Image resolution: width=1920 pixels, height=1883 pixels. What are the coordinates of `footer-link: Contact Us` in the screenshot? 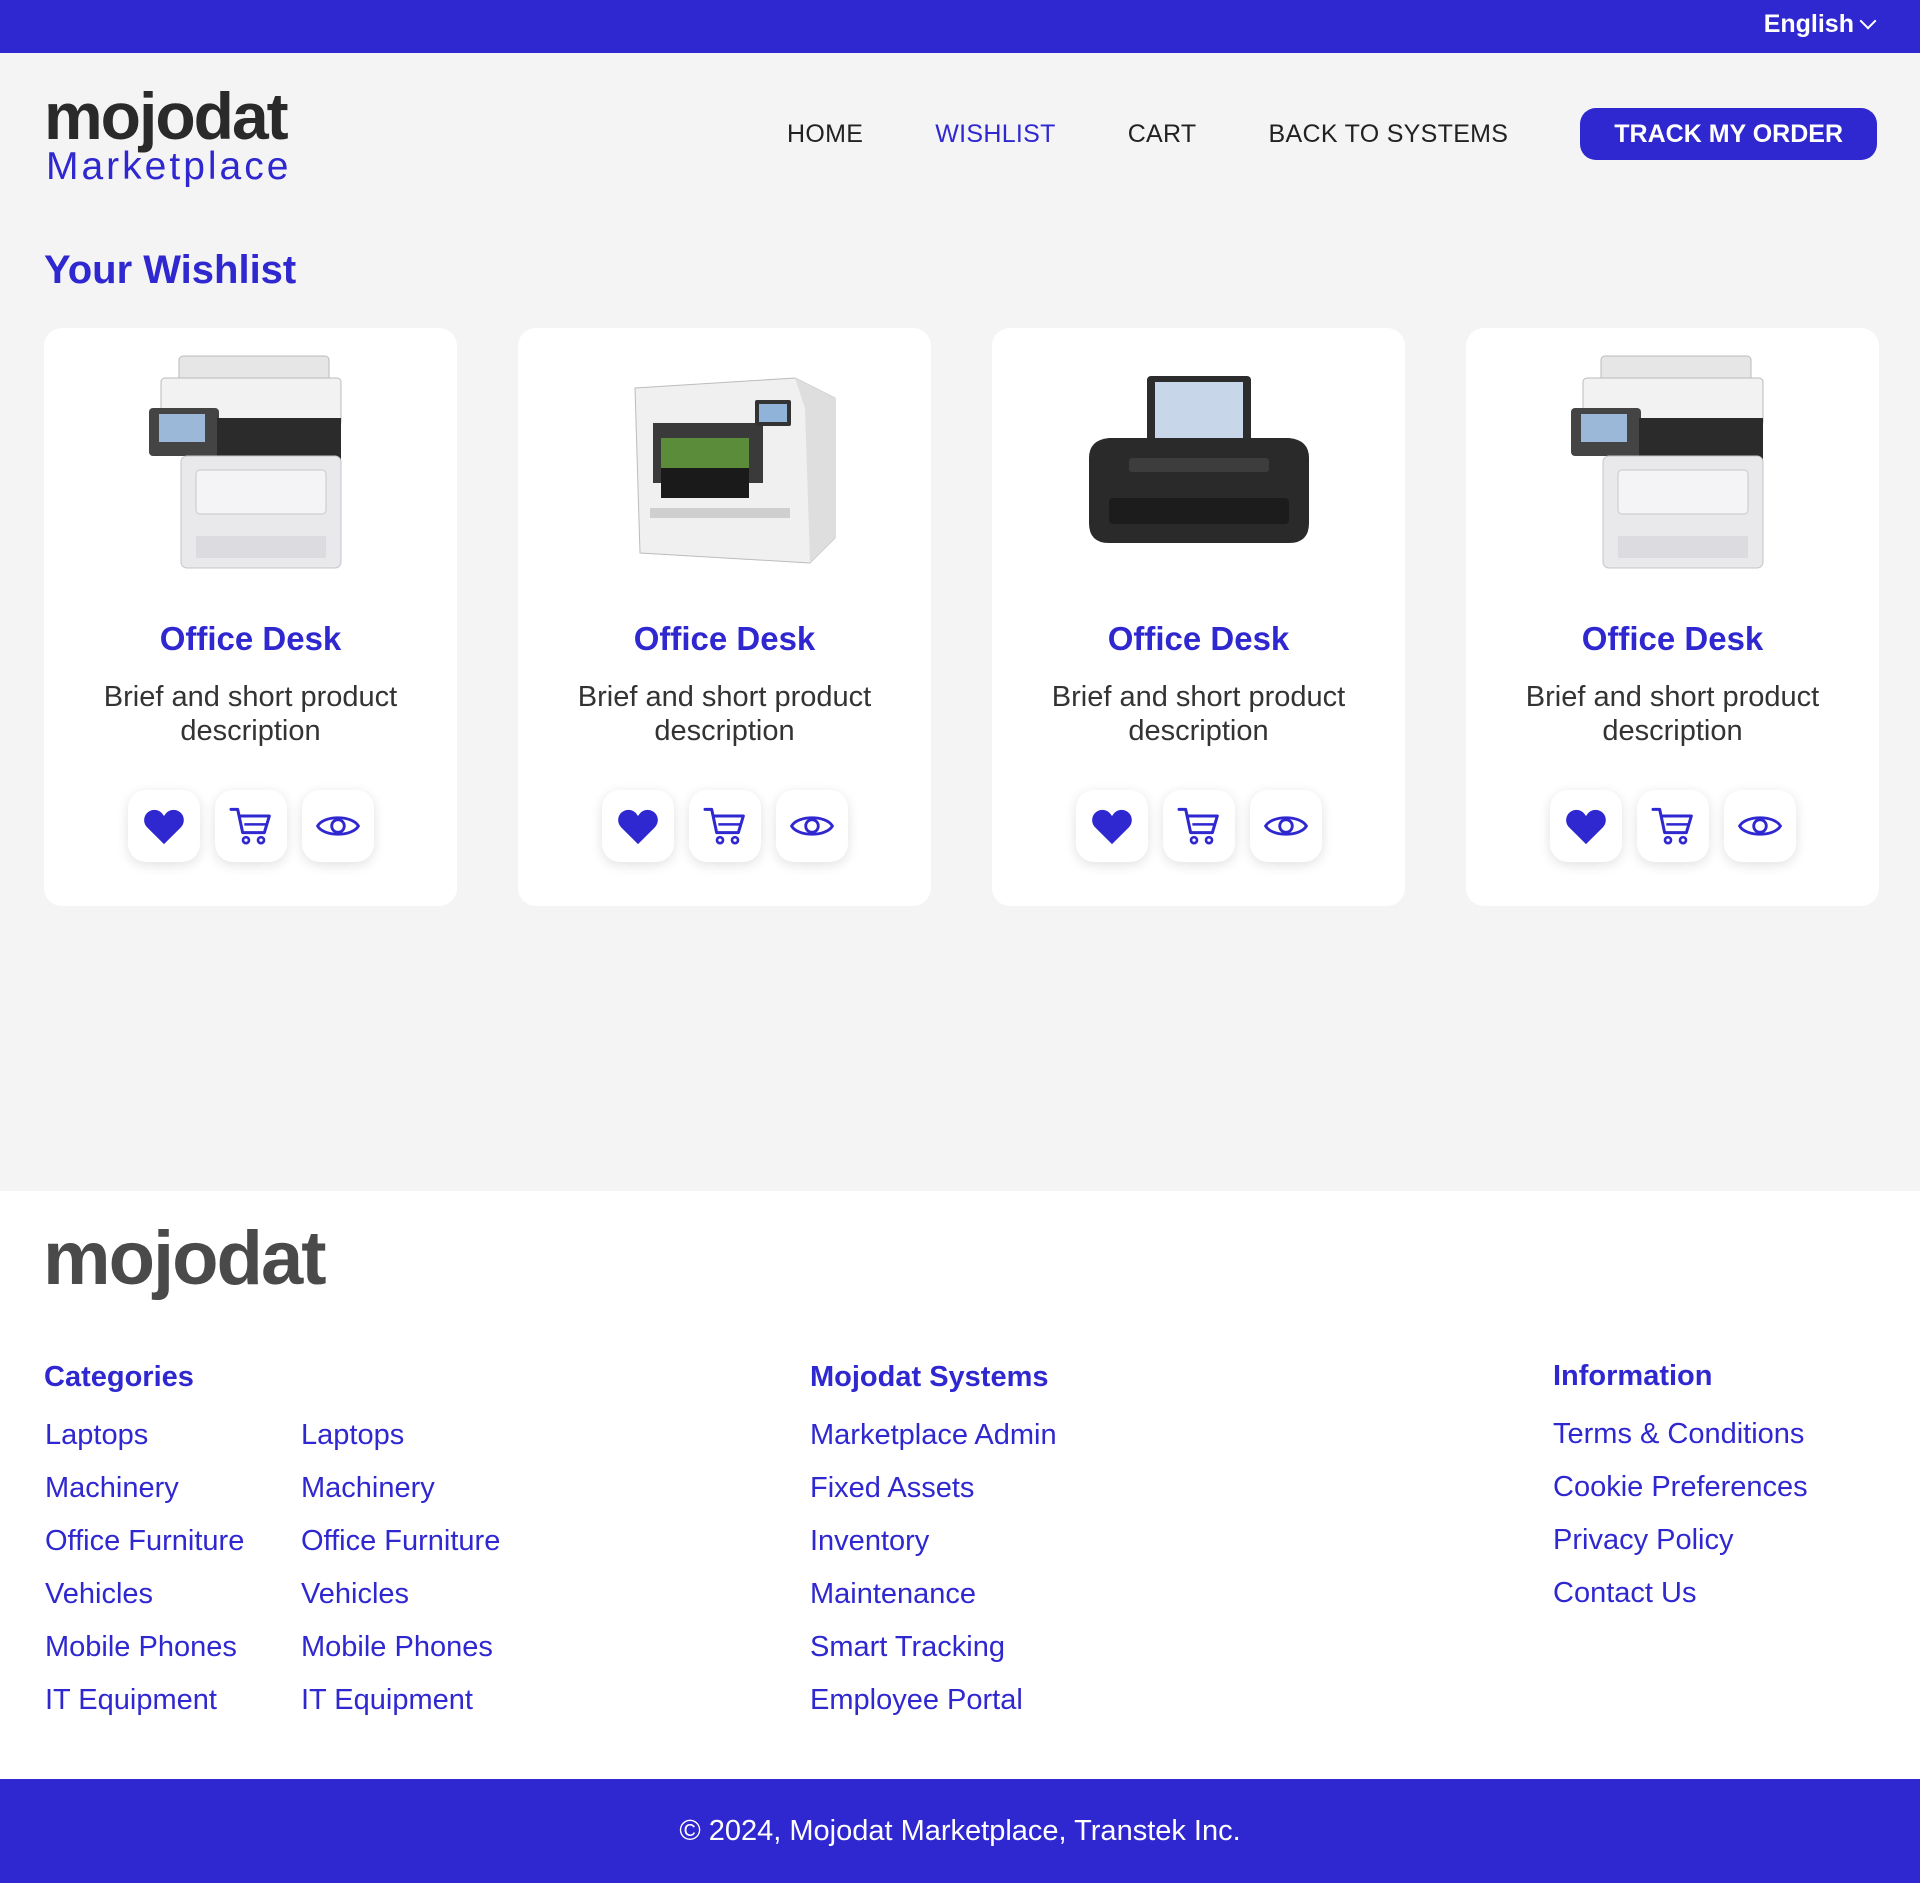 It's located at (1680, 1601).